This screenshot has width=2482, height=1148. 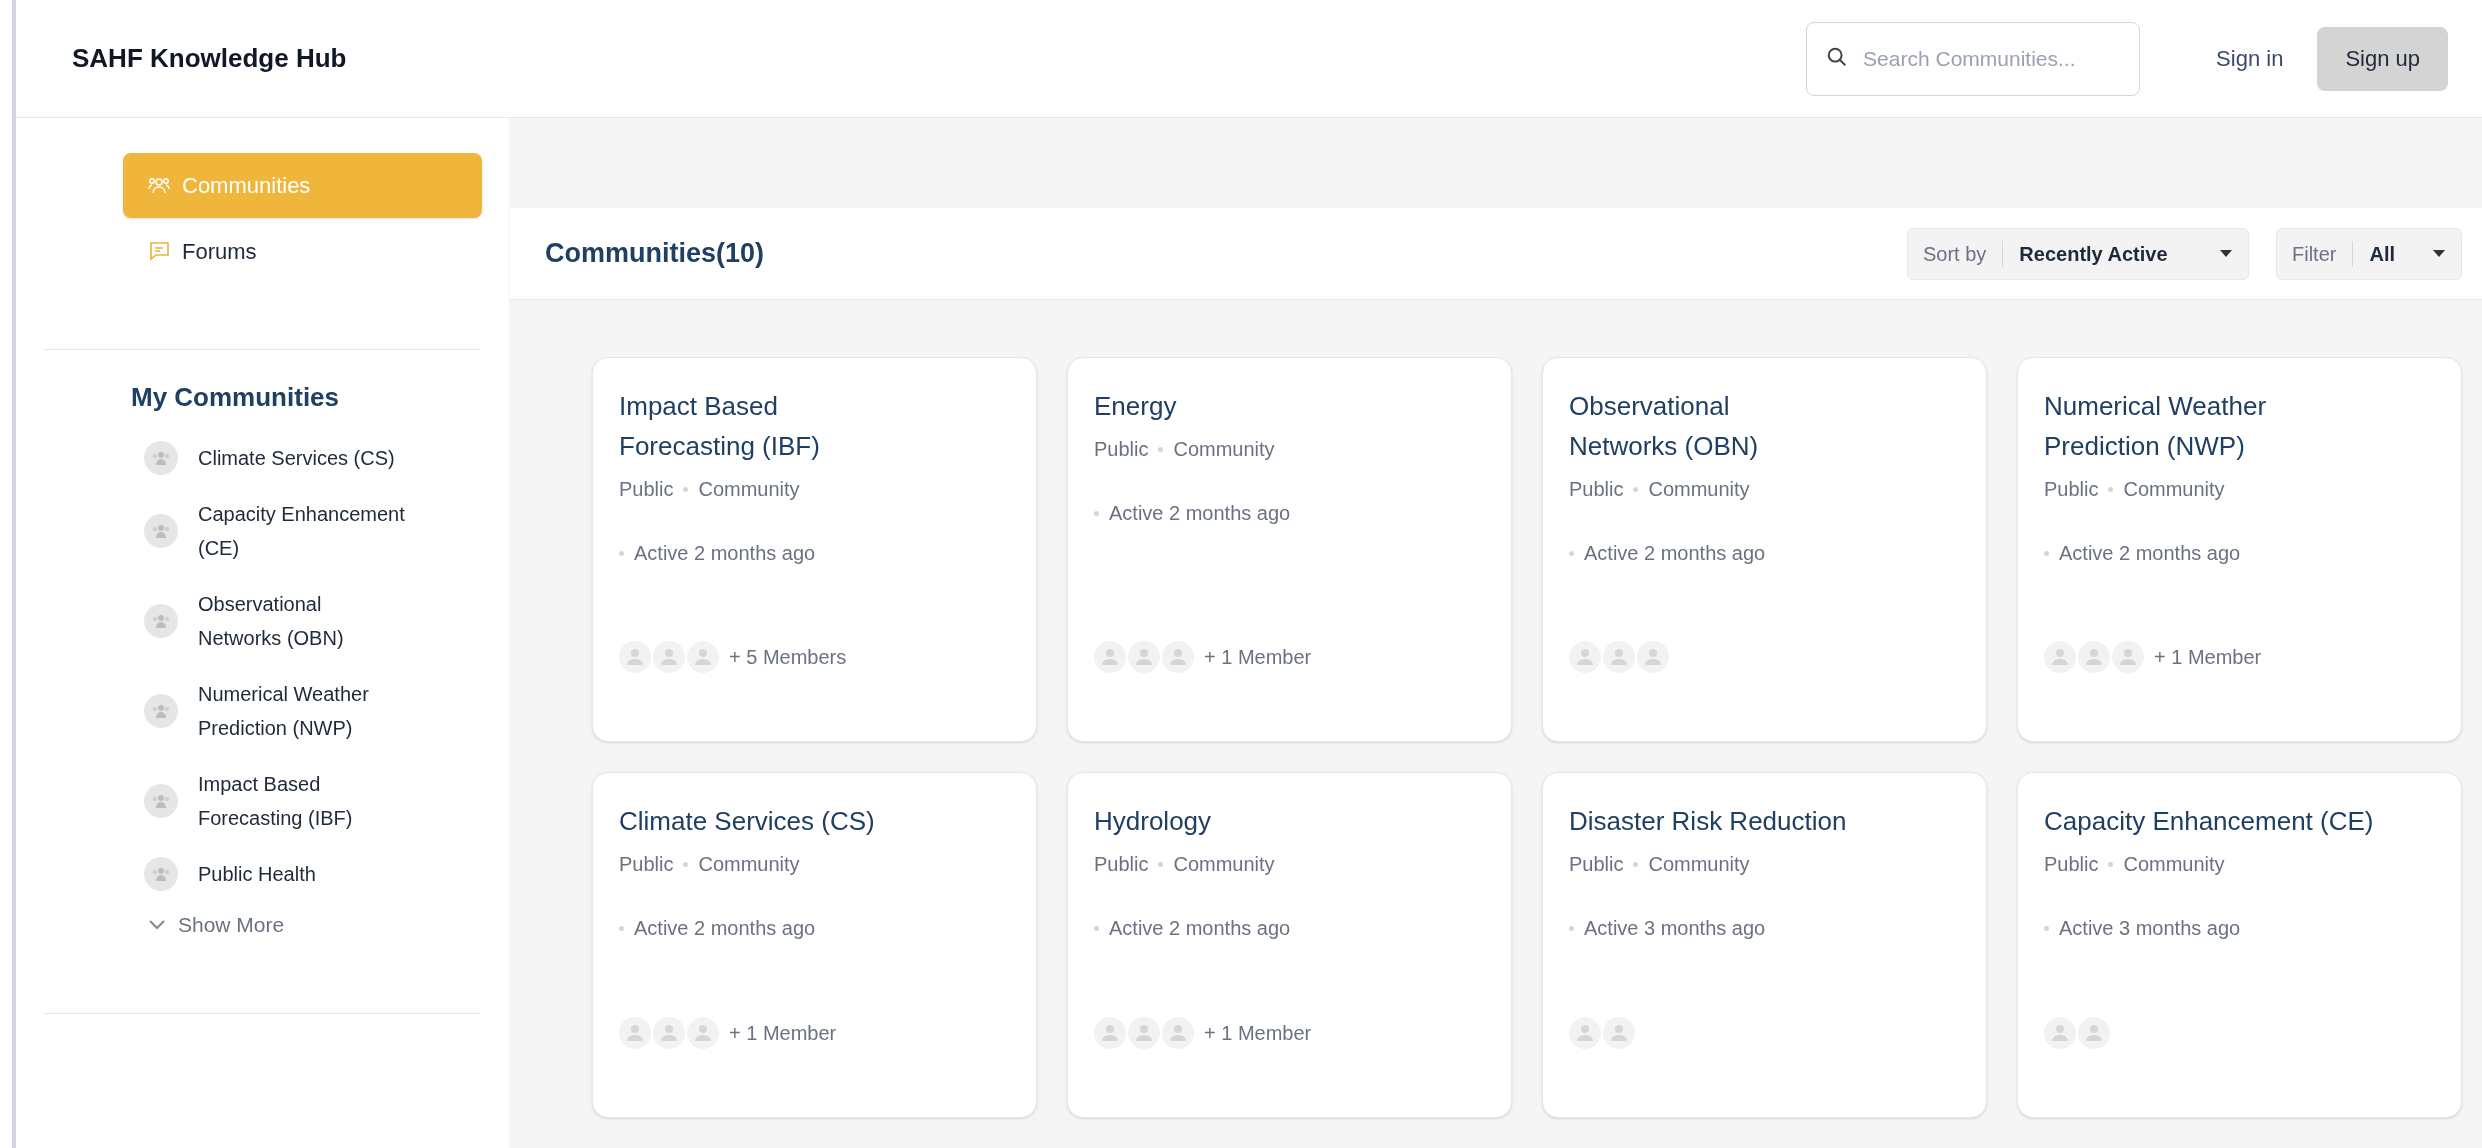 I want to click on card-title: Impact Based Forecasting (IBF), so click(x=814, y=426).